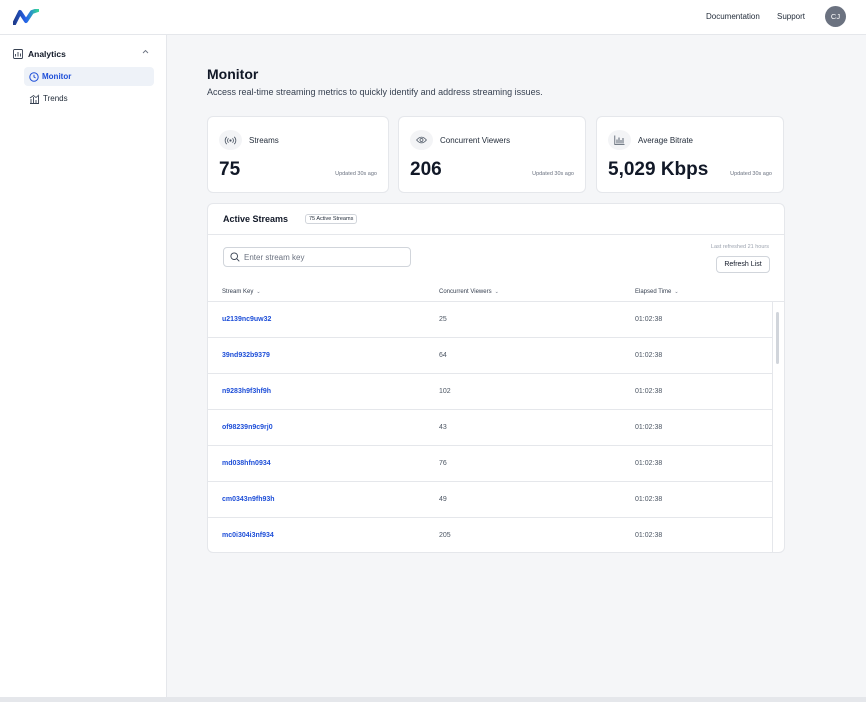 This screenshot has width=866, height=702. I want to click on viewers-cell: 76, so click(443, 463).